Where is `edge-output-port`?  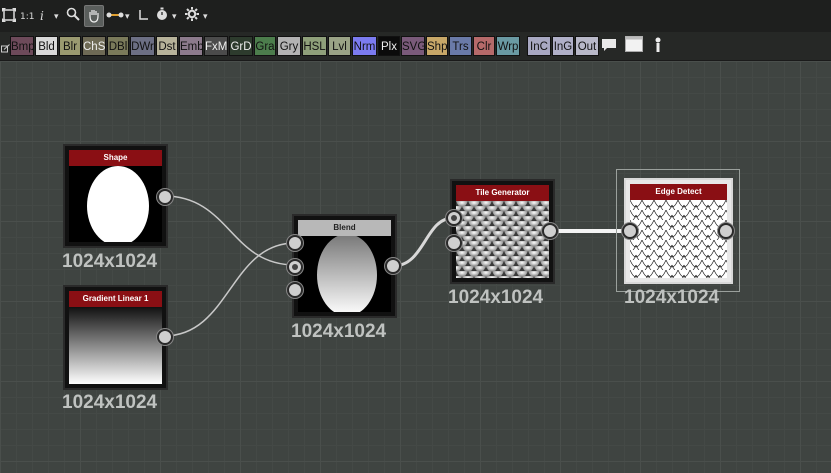
edge-output-port is located at coordinates (726, 231).